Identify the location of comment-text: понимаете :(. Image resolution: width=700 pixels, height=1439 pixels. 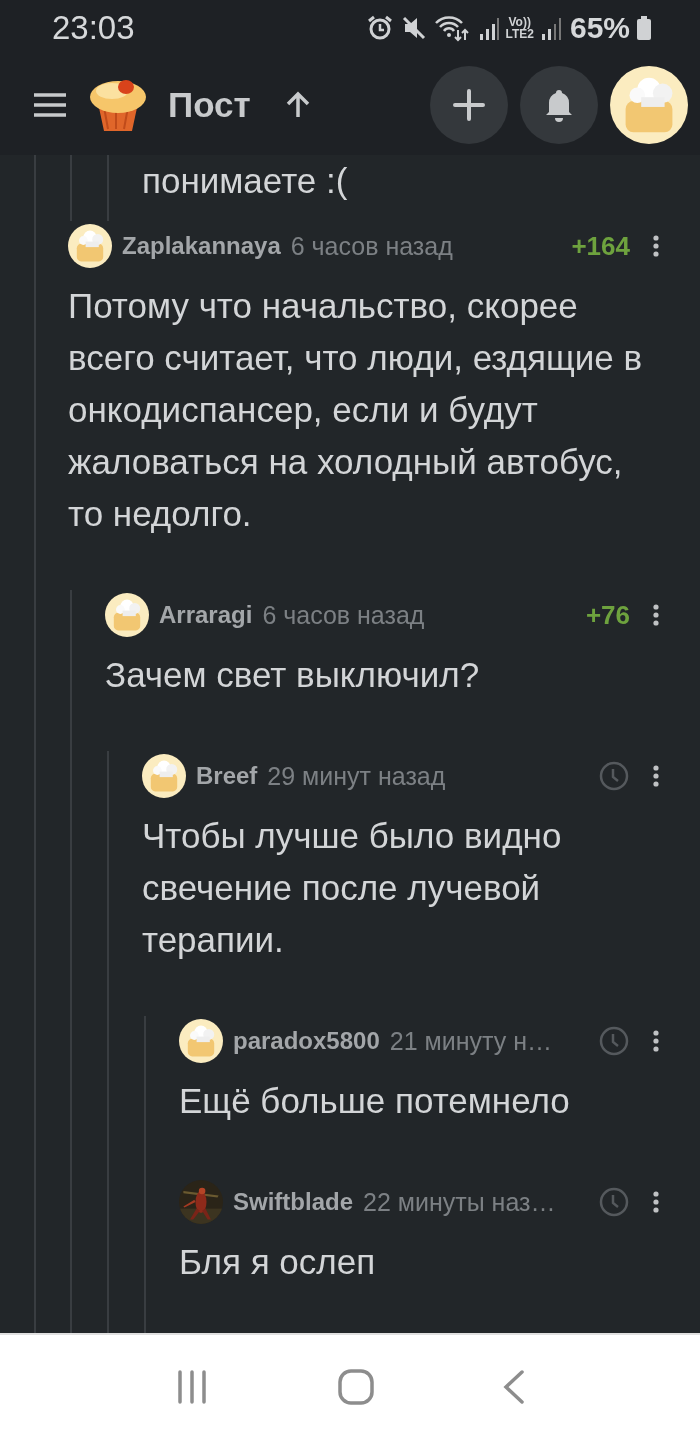
(245, 181).